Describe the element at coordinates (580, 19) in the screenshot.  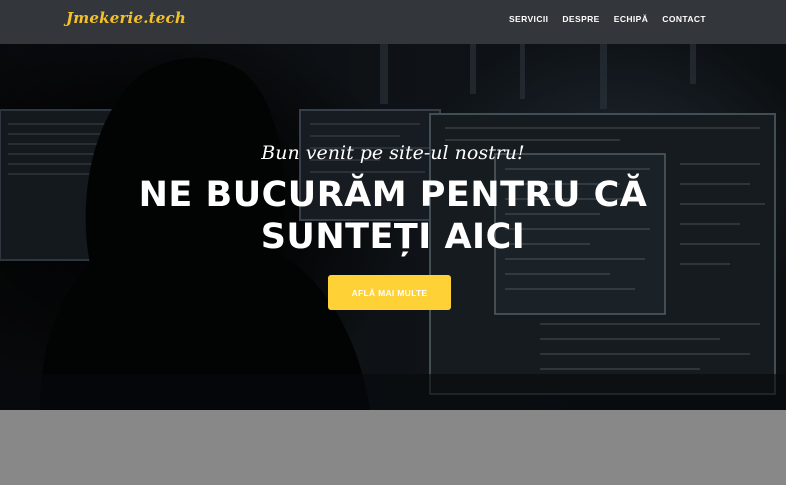
I see `nav-link-despre: DESPRE` at that location.